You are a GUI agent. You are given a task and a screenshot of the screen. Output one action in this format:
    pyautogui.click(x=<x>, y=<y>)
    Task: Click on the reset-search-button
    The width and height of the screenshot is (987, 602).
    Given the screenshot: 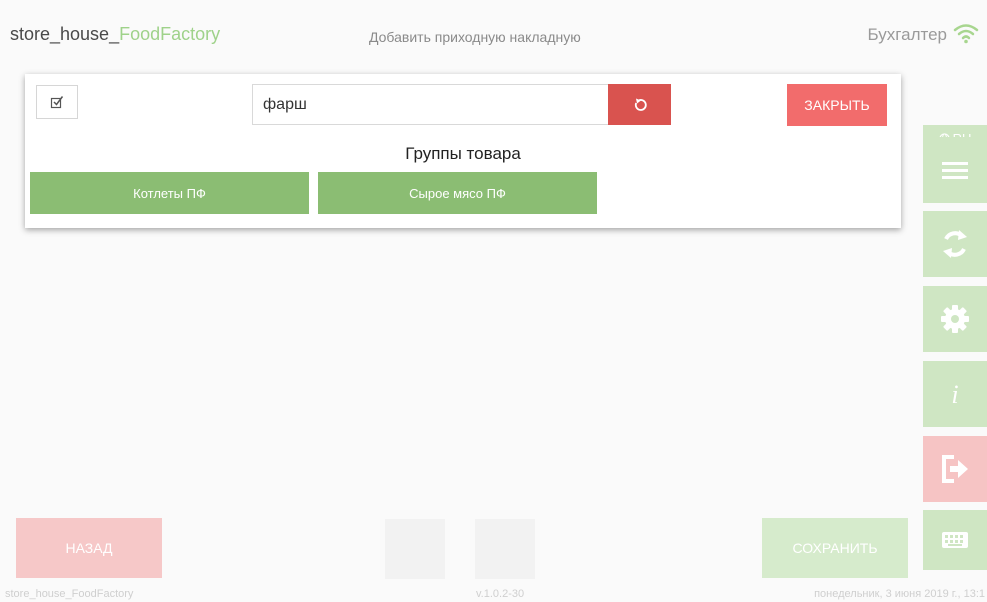 What is the action you would take?
    pyautogui.click(x=639, y=104)
    